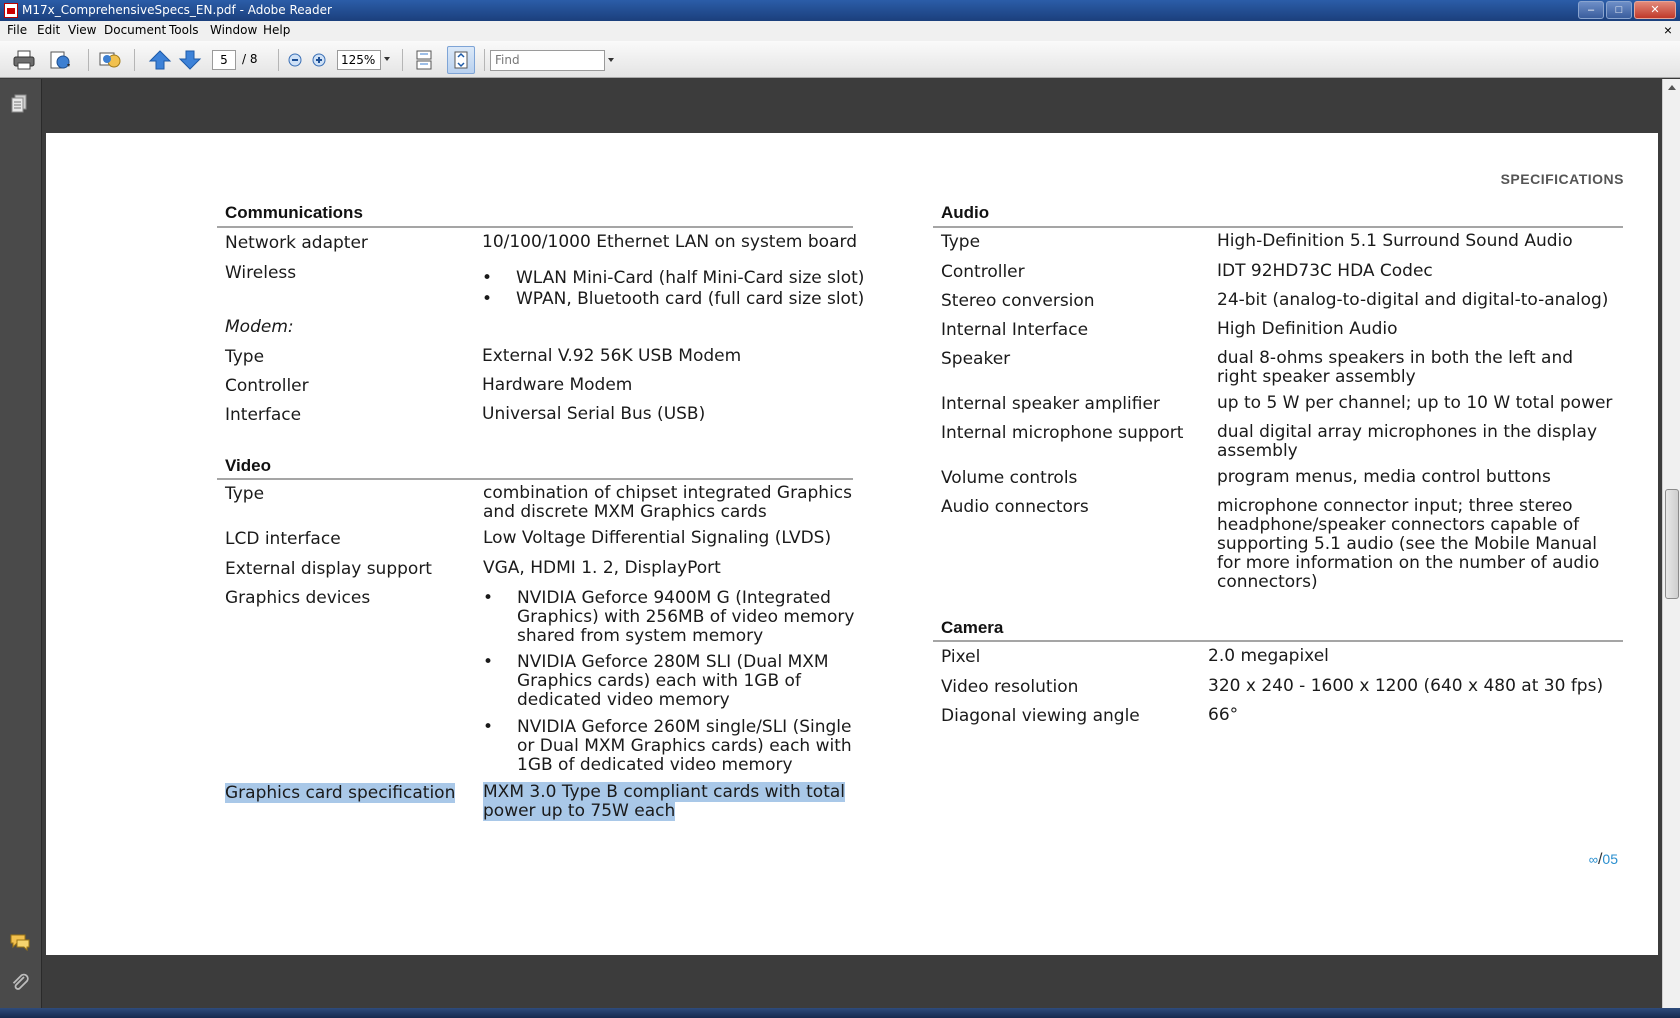 Image resolution: width=1680 pixels, height=1018 pixels. What do you see at coordinates (263, 415) in the screenshot?
I see `row-label: Interface` at bounding box center [263, 415].